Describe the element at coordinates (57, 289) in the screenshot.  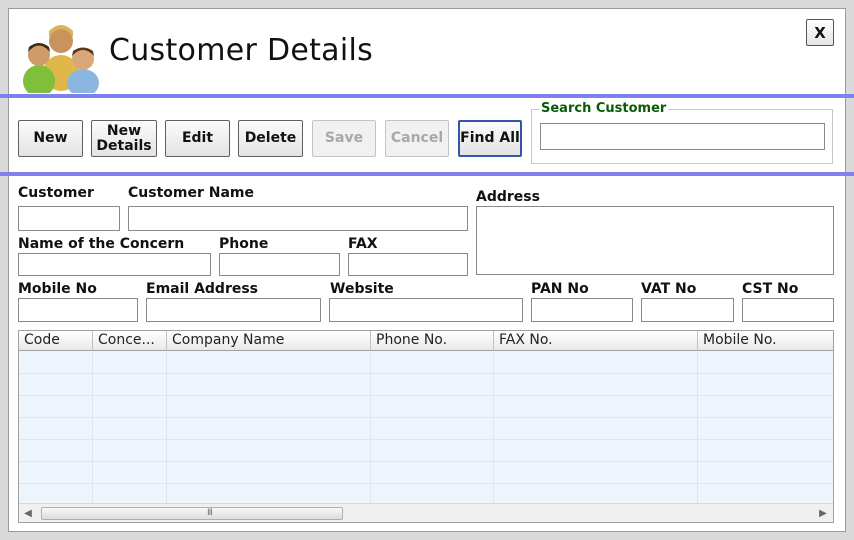
I see `mobile-label: Mobile No` at that location.